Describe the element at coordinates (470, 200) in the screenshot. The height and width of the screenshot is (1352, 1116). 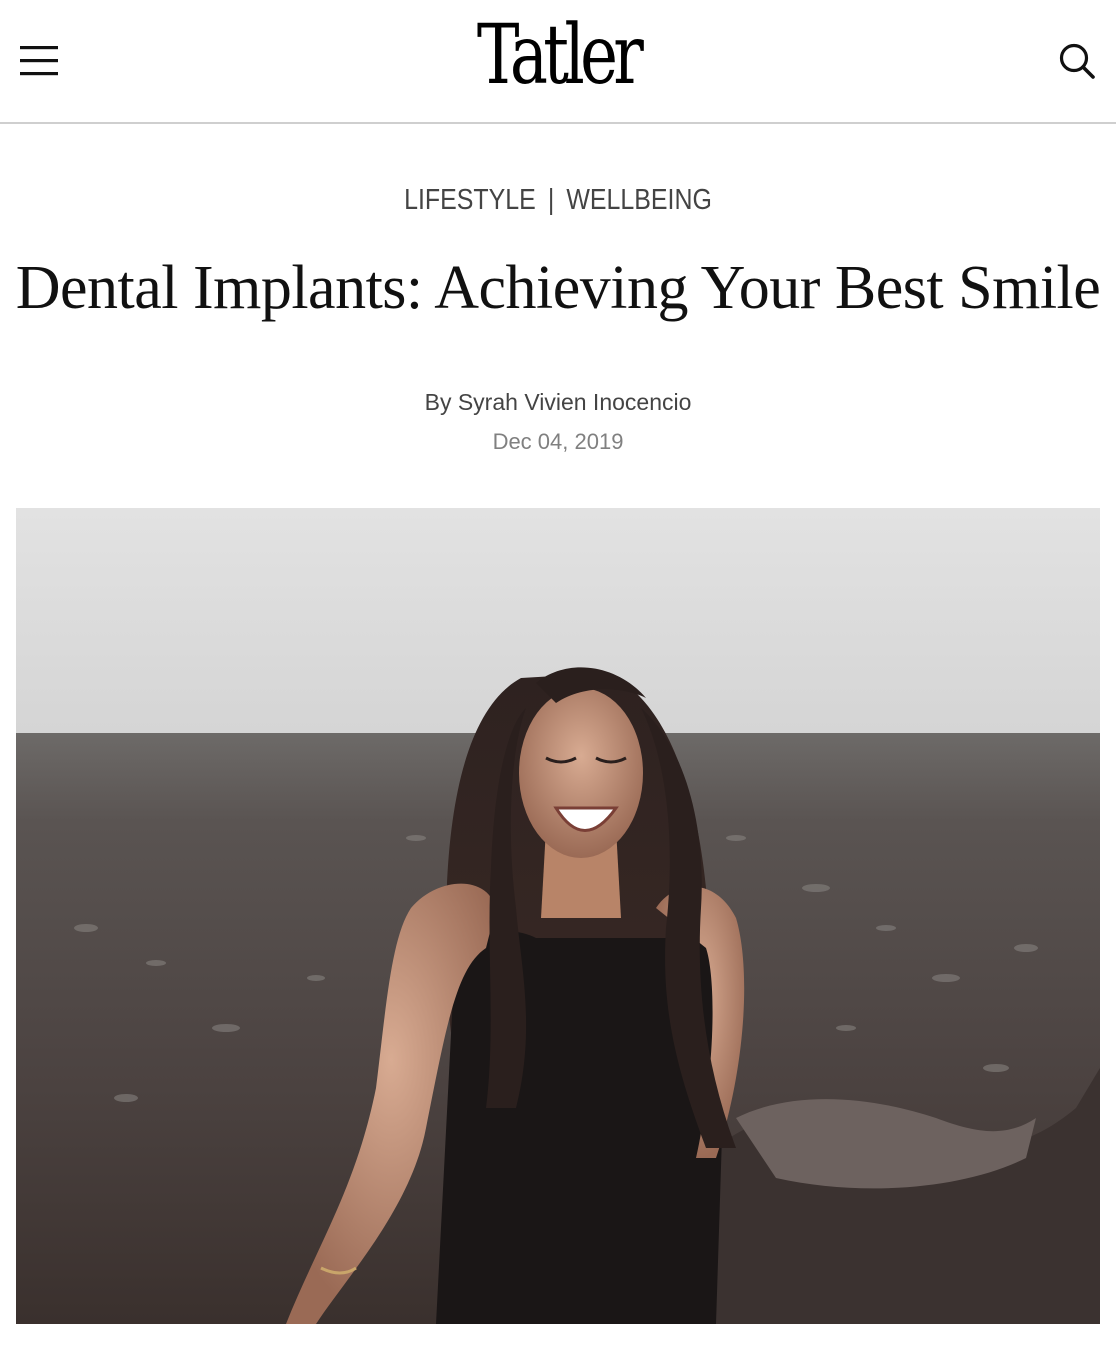
I see `category-link-lifestyle: LIFESTYLE` at that location.